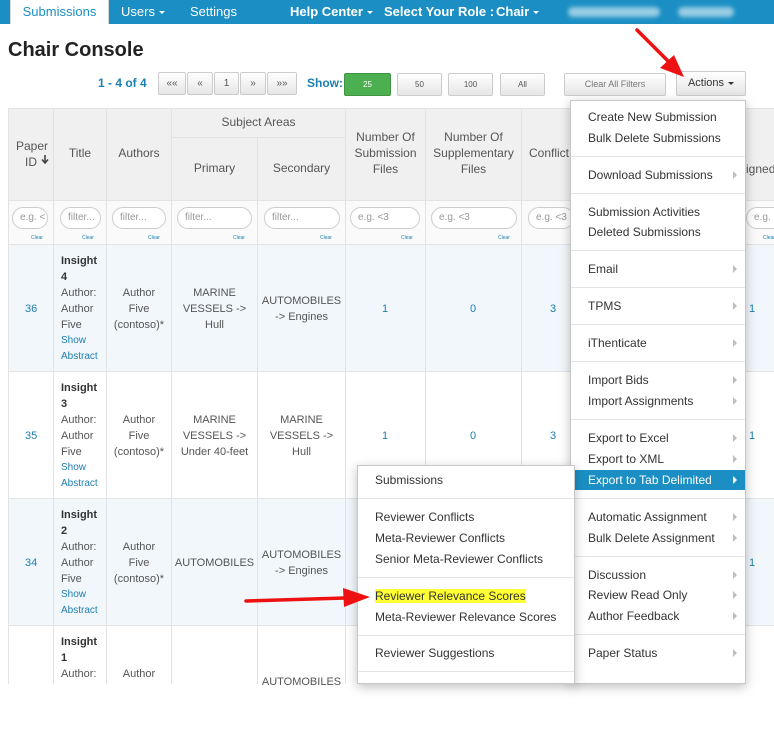 Image resolution: width=774 pixels, height=752 pixels. Describe the element at coordinates (605, 306) in the screenshot. I see `menu-item-label: TPMS` at that location.